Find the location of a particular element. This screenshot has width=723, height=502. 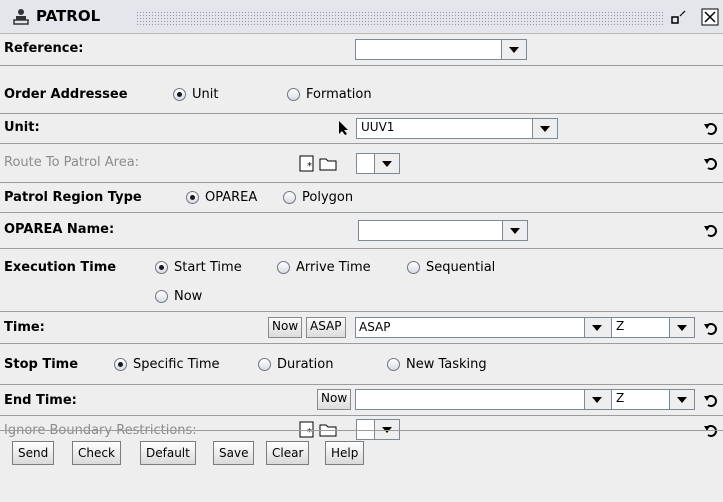

new-document-icon: * is located at coordinates (308, 163).